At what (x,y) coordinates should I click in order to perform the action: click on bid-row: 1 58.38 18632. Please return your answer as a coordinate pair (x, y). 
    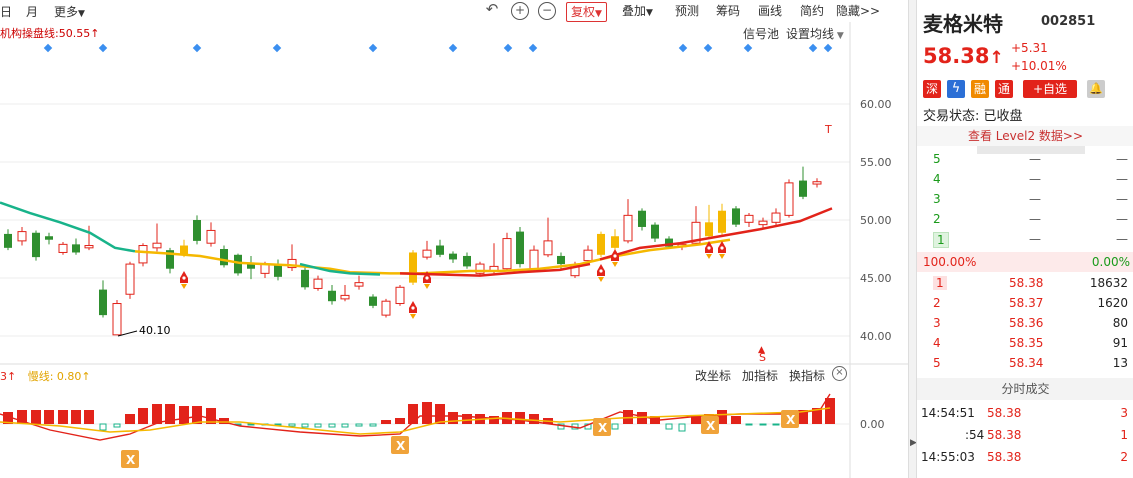
    Looking at the image, I should click on (1025, 284).